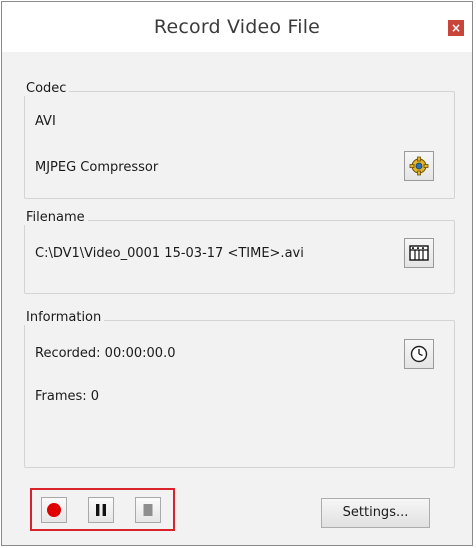 The height and width of the screenshot is (548, 476). I want to click on record-icon, so click(54, 510).